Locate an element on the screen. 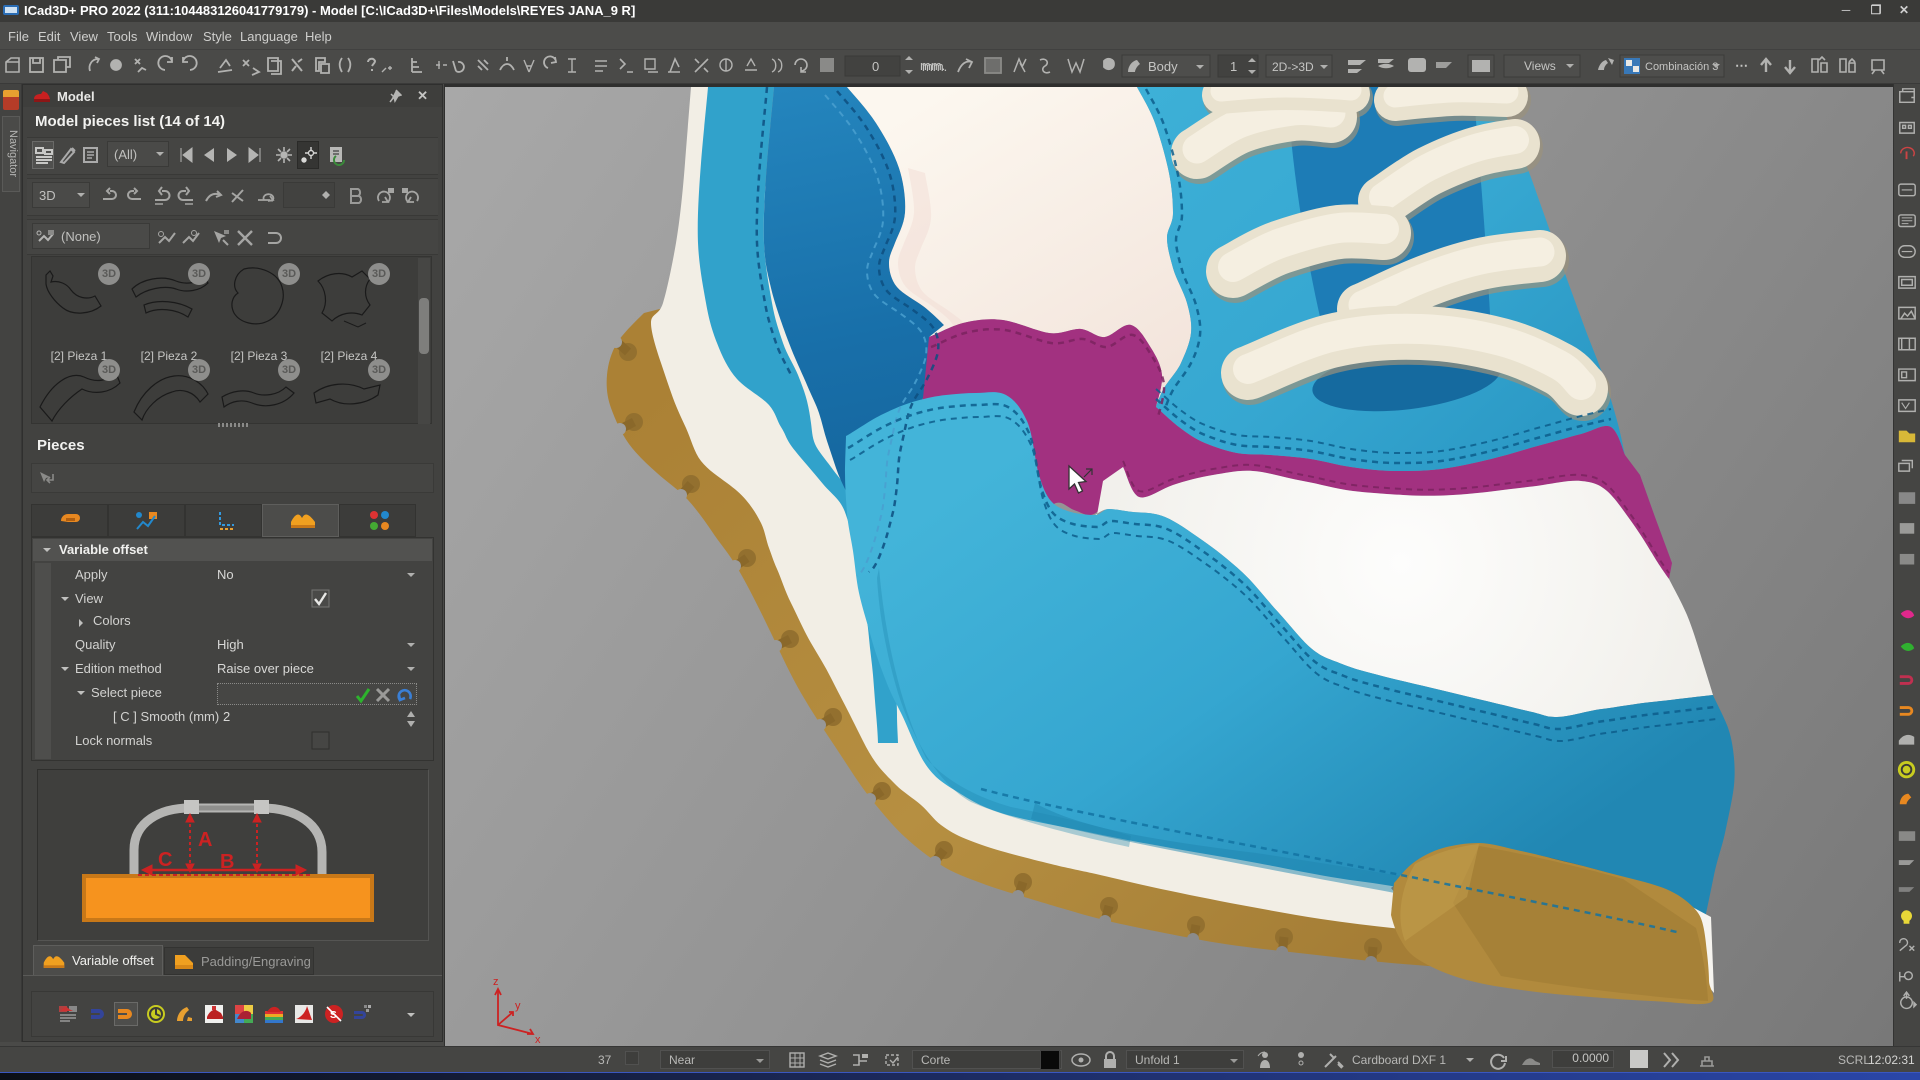 Image resolution: width=1920 pixels, height=1080 pixels. svg-text: 2D->3D is located at coordinates (1293, 67).